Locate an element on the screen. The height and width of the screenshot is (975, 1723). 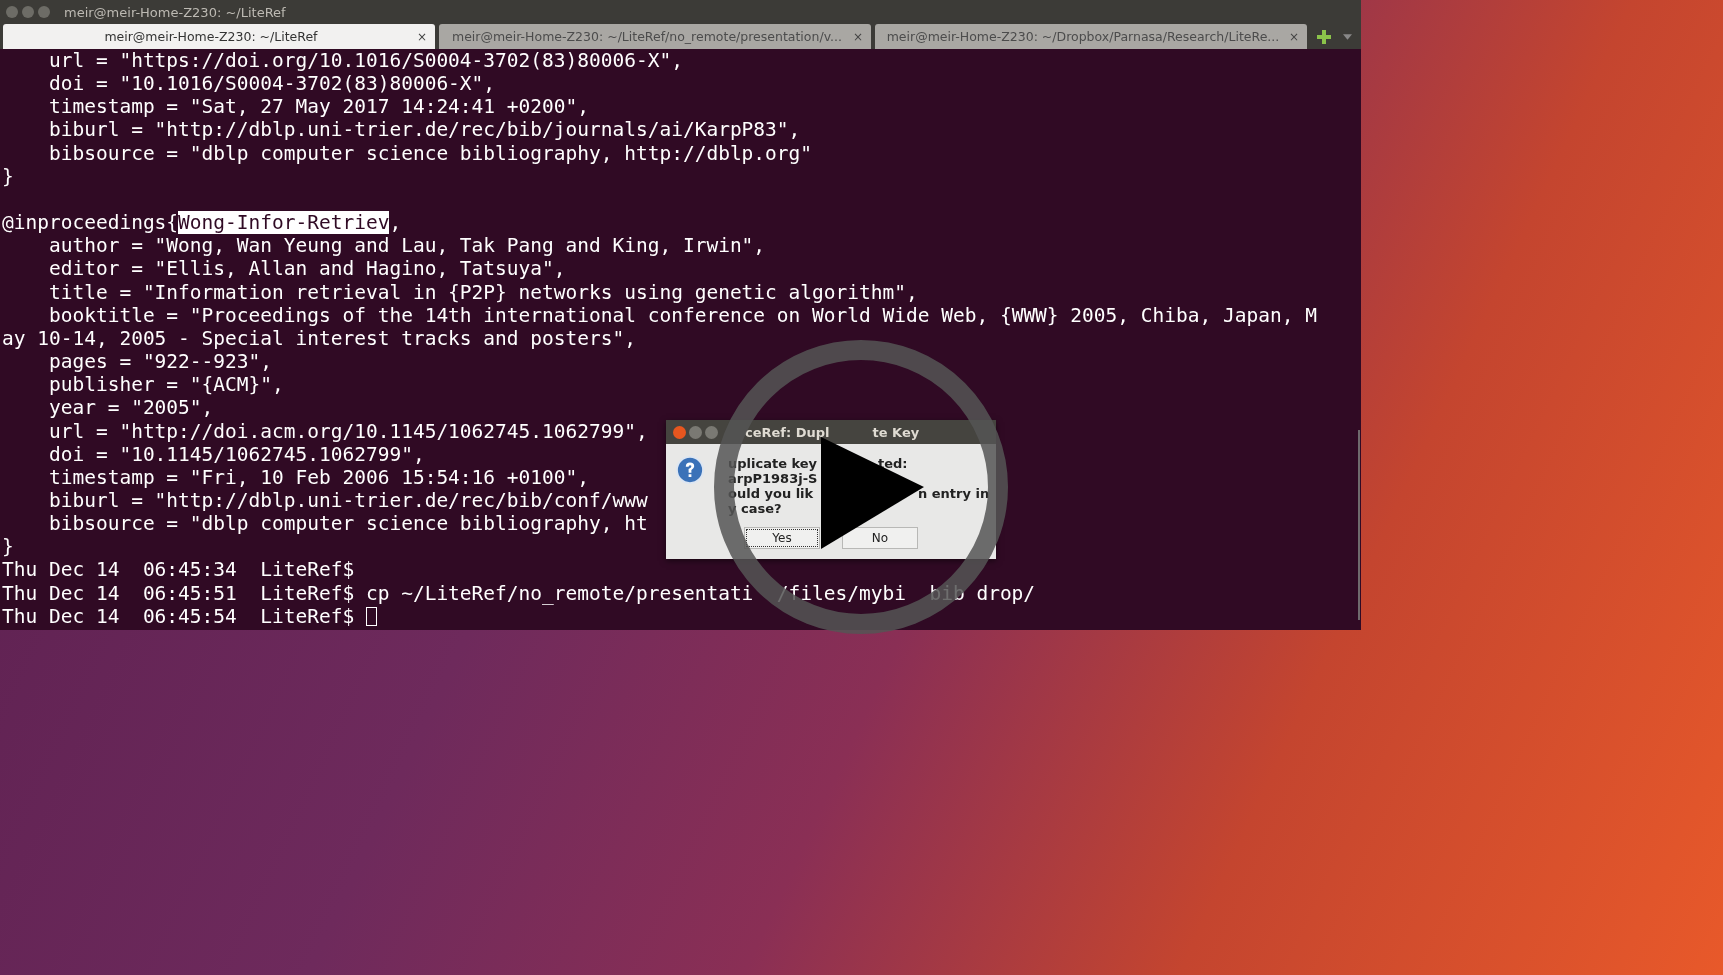
terminal-text: Thu Dec 14 06:45:51 LiteRef$ cp ~/LiteRef/no_remote/presentati is located at coordinates (378, 593).